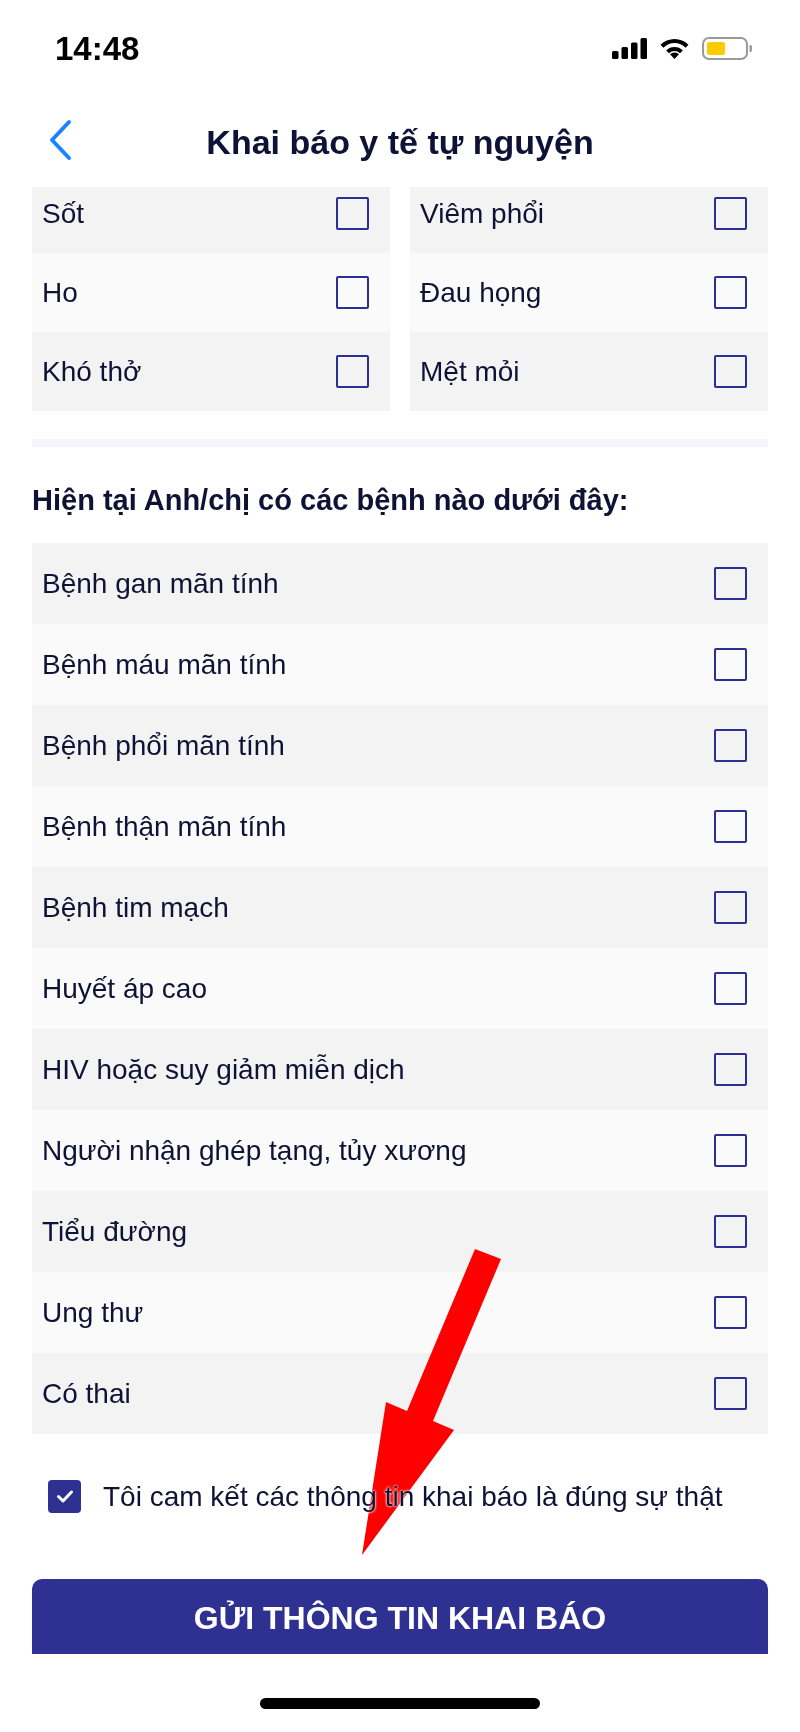 The width and height of the screenshot is (800, 1732). What do you see at coordinates (211, 220) in the screenshot?
I see `symptom-row: Sốt` at bounding box center [211, 220].